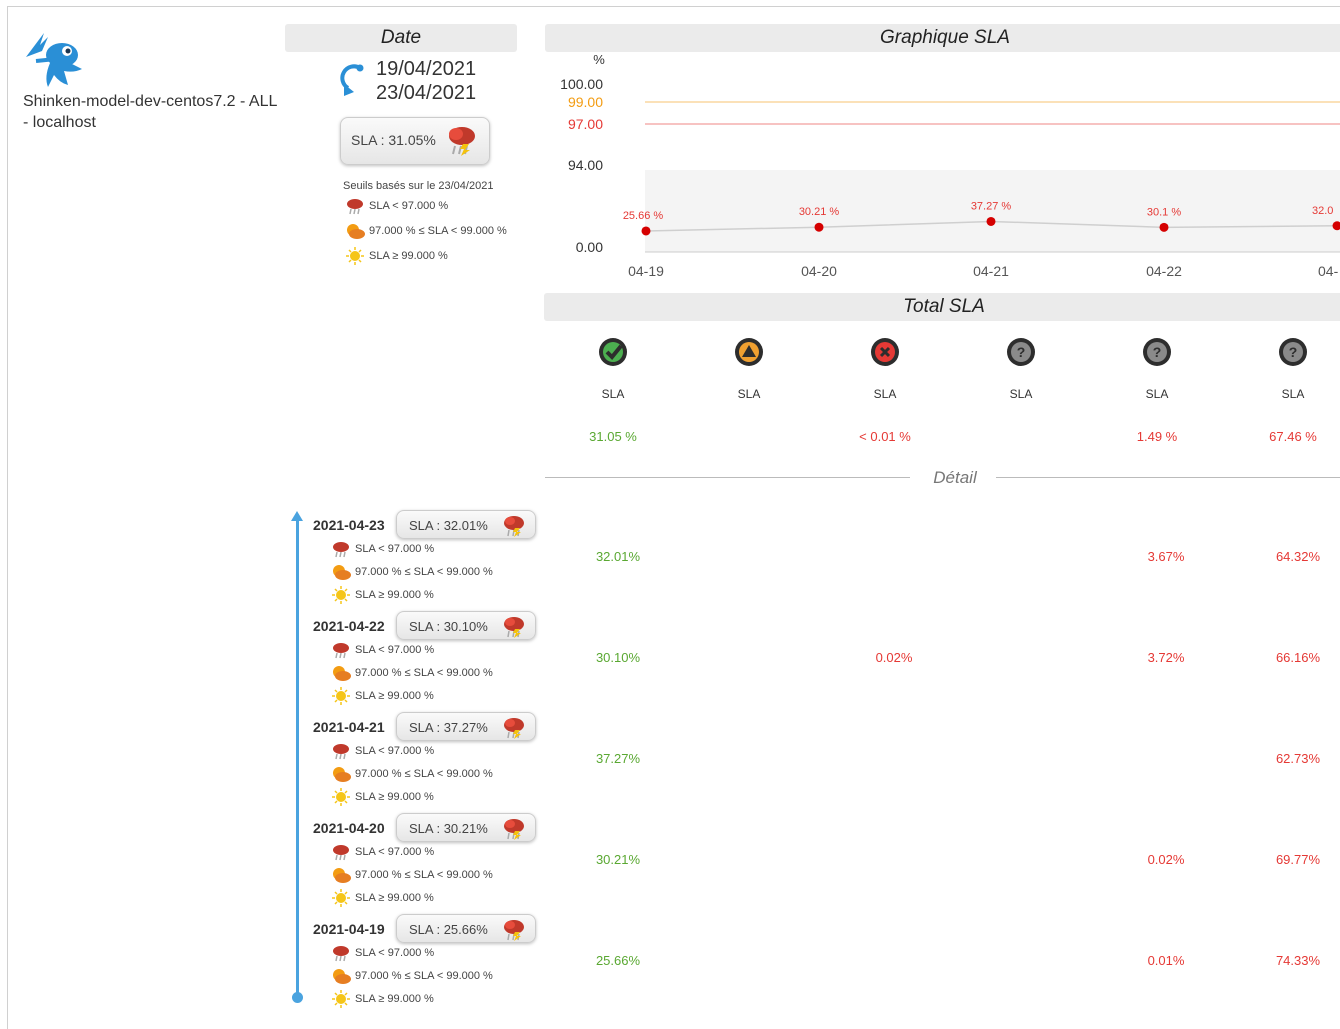 The width and height of the screenshot is (1340, 1029). I want to click on data-label: 30.21 %, so click(819, 212).